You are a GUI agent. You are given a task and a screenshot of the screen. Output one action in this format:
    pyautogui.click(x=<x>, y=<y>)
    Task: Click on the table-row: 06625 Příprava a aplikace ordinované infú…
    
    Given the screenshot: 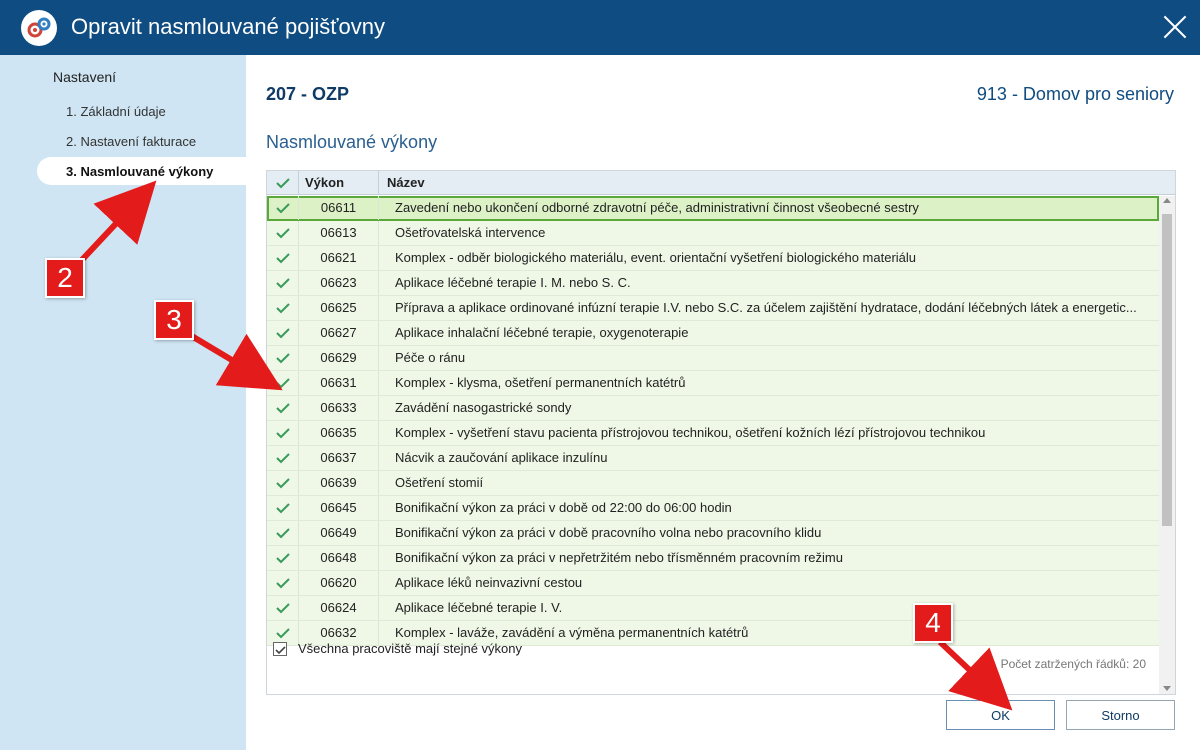 What is the action you would take?
    pyautogui.click(x=713, y=308)
    